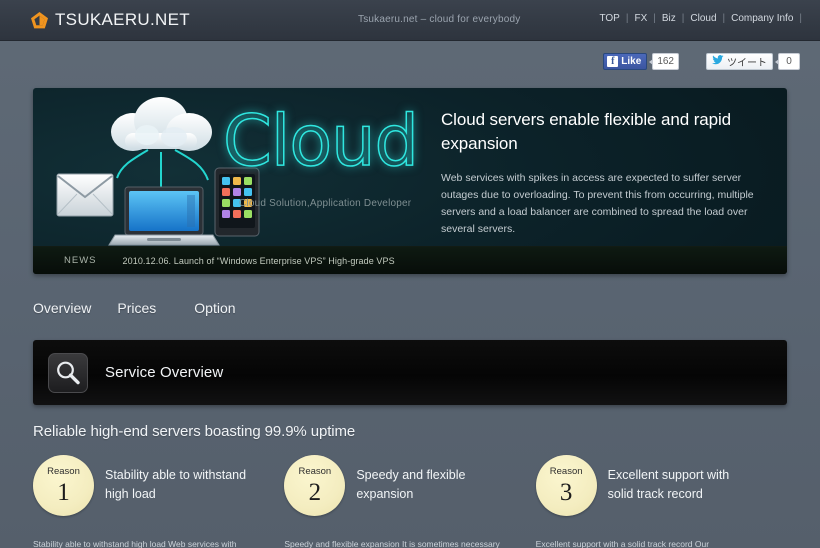  What do you see at coordinates (39, 20) in the screenshot?
I see `pentagon-logo-icon` at bounding box center [39, 20].